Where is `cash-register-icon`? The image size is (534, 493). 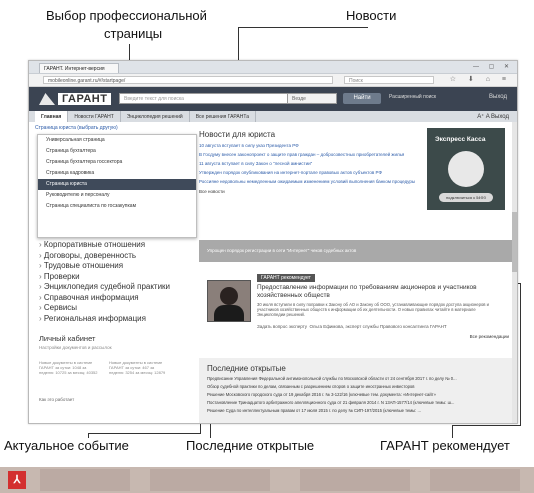 cash-register-icon is located at coordinates (466, 169).